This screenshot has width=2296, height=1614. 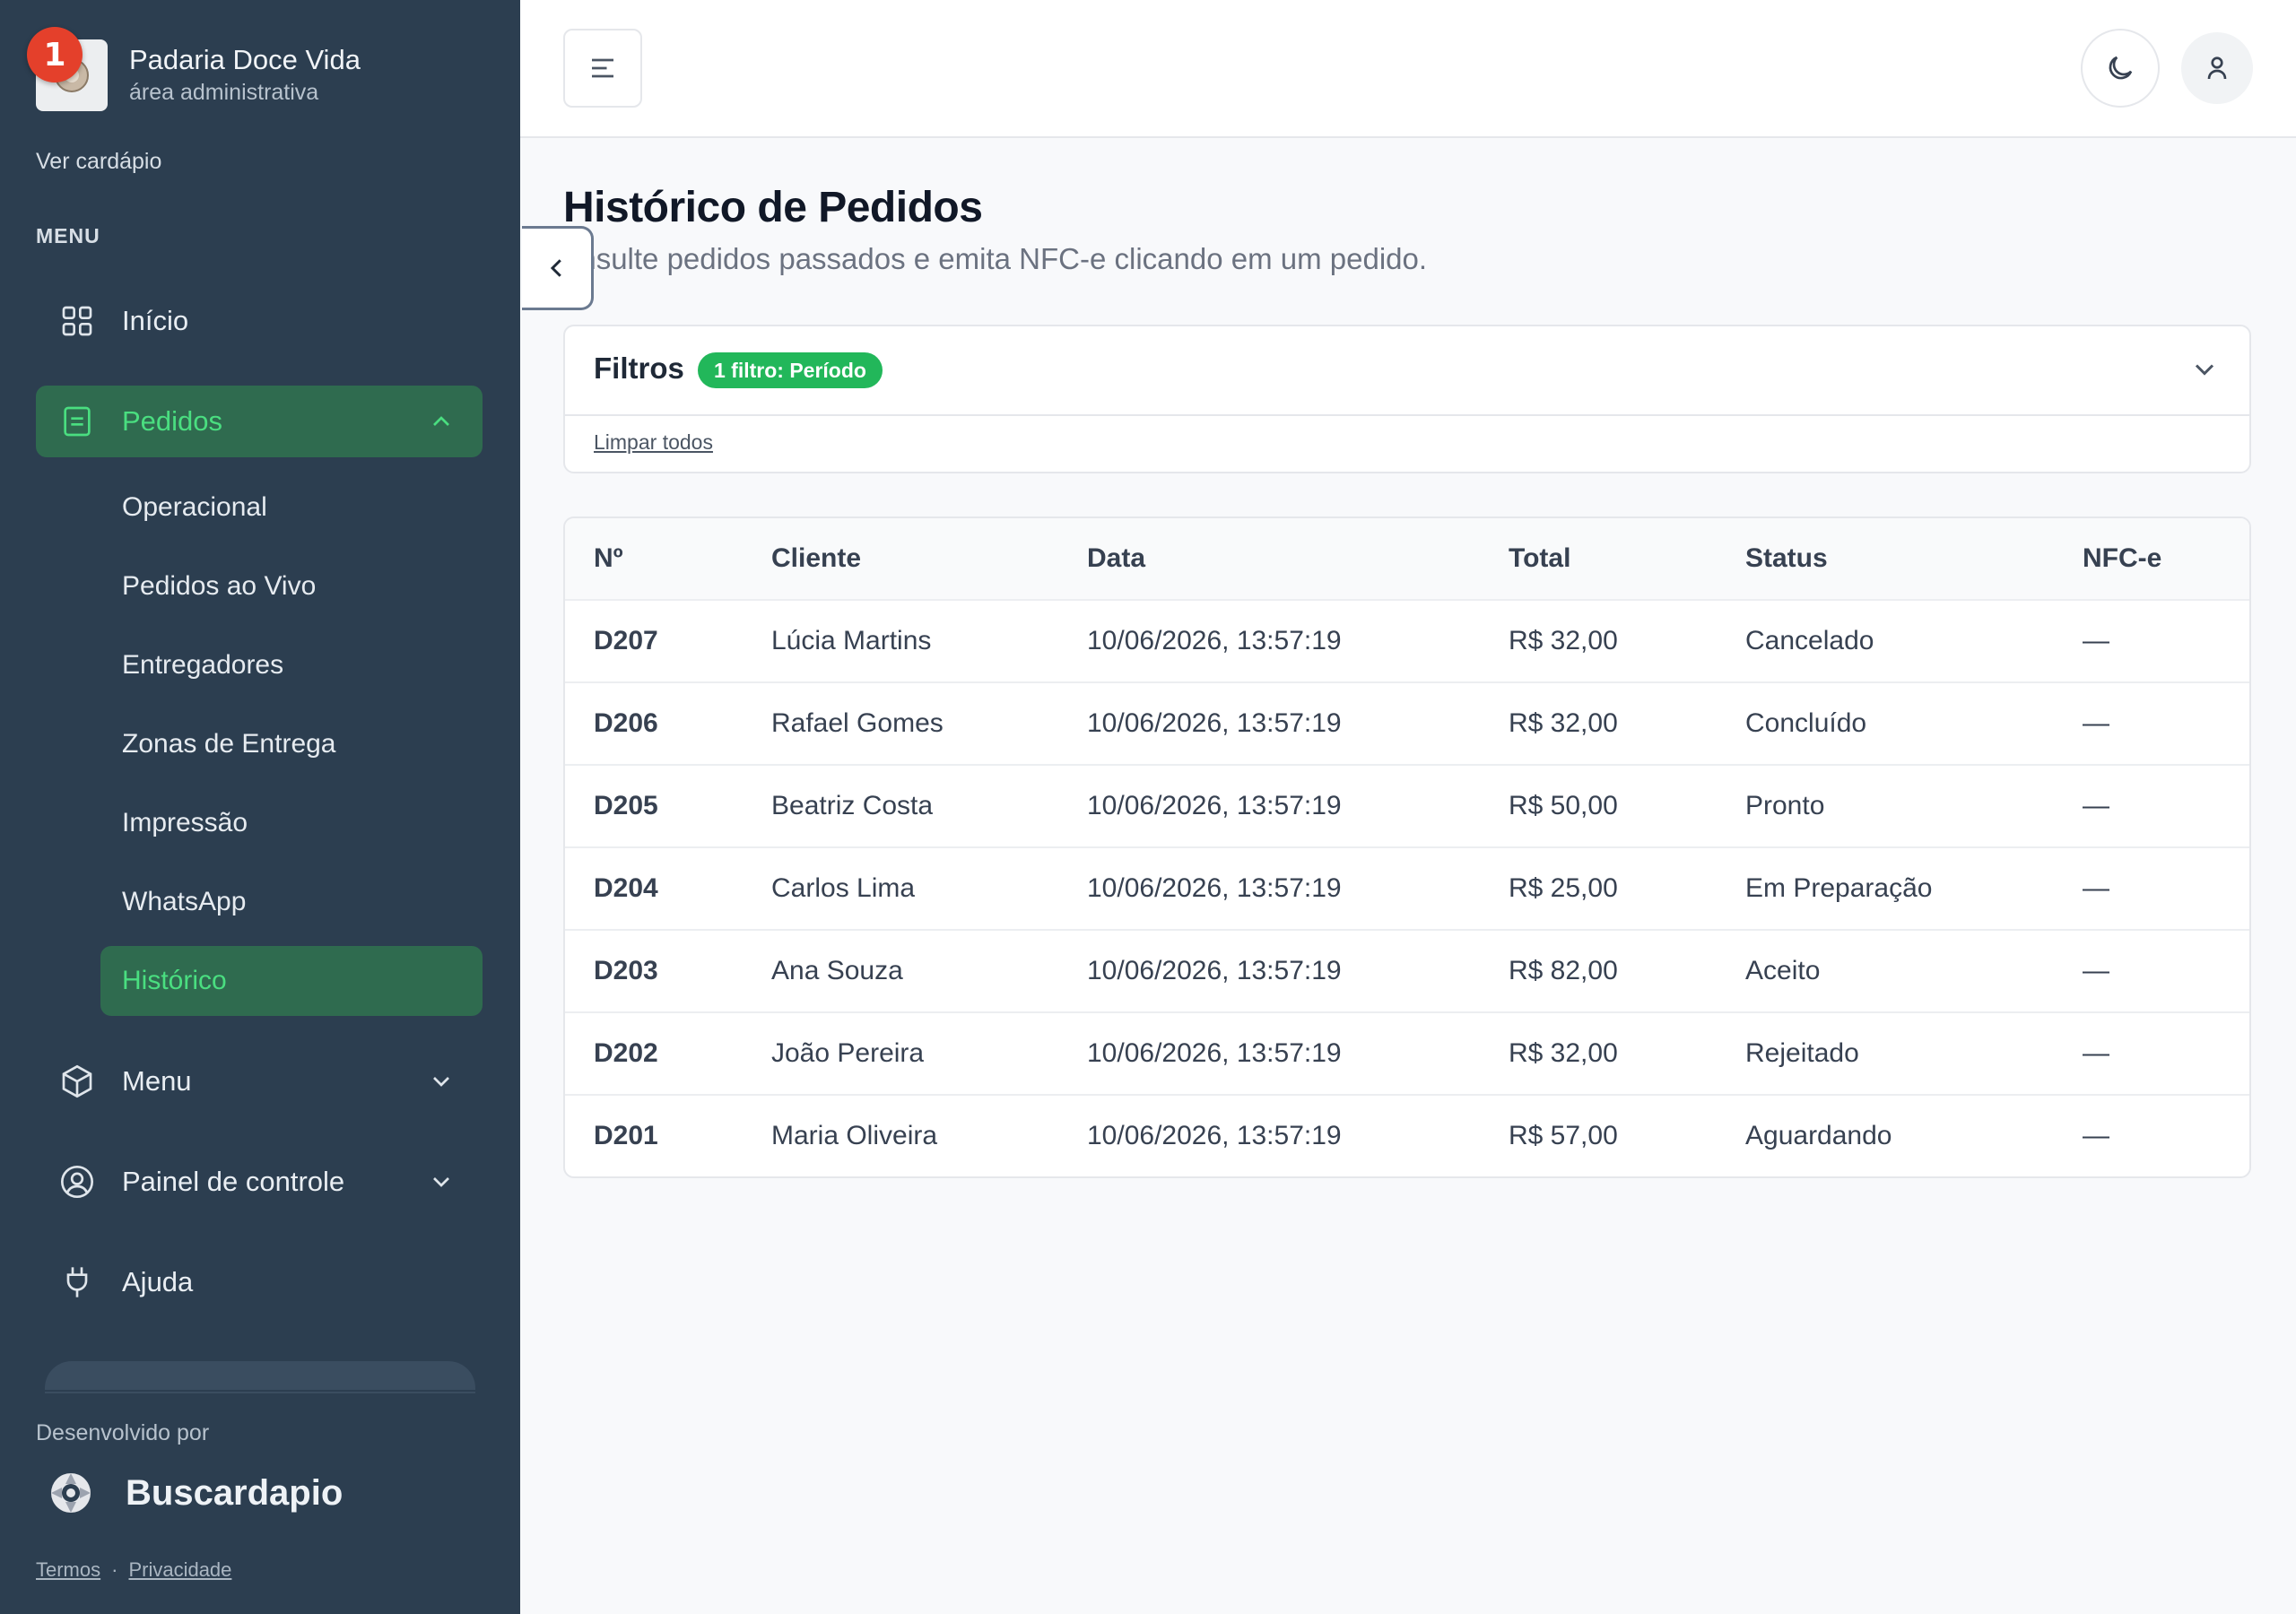 What do you see at coordinates (291, 823) in the screenshot?
I see `subitem-impressao: Impressão` at bounding box center [291, 823].